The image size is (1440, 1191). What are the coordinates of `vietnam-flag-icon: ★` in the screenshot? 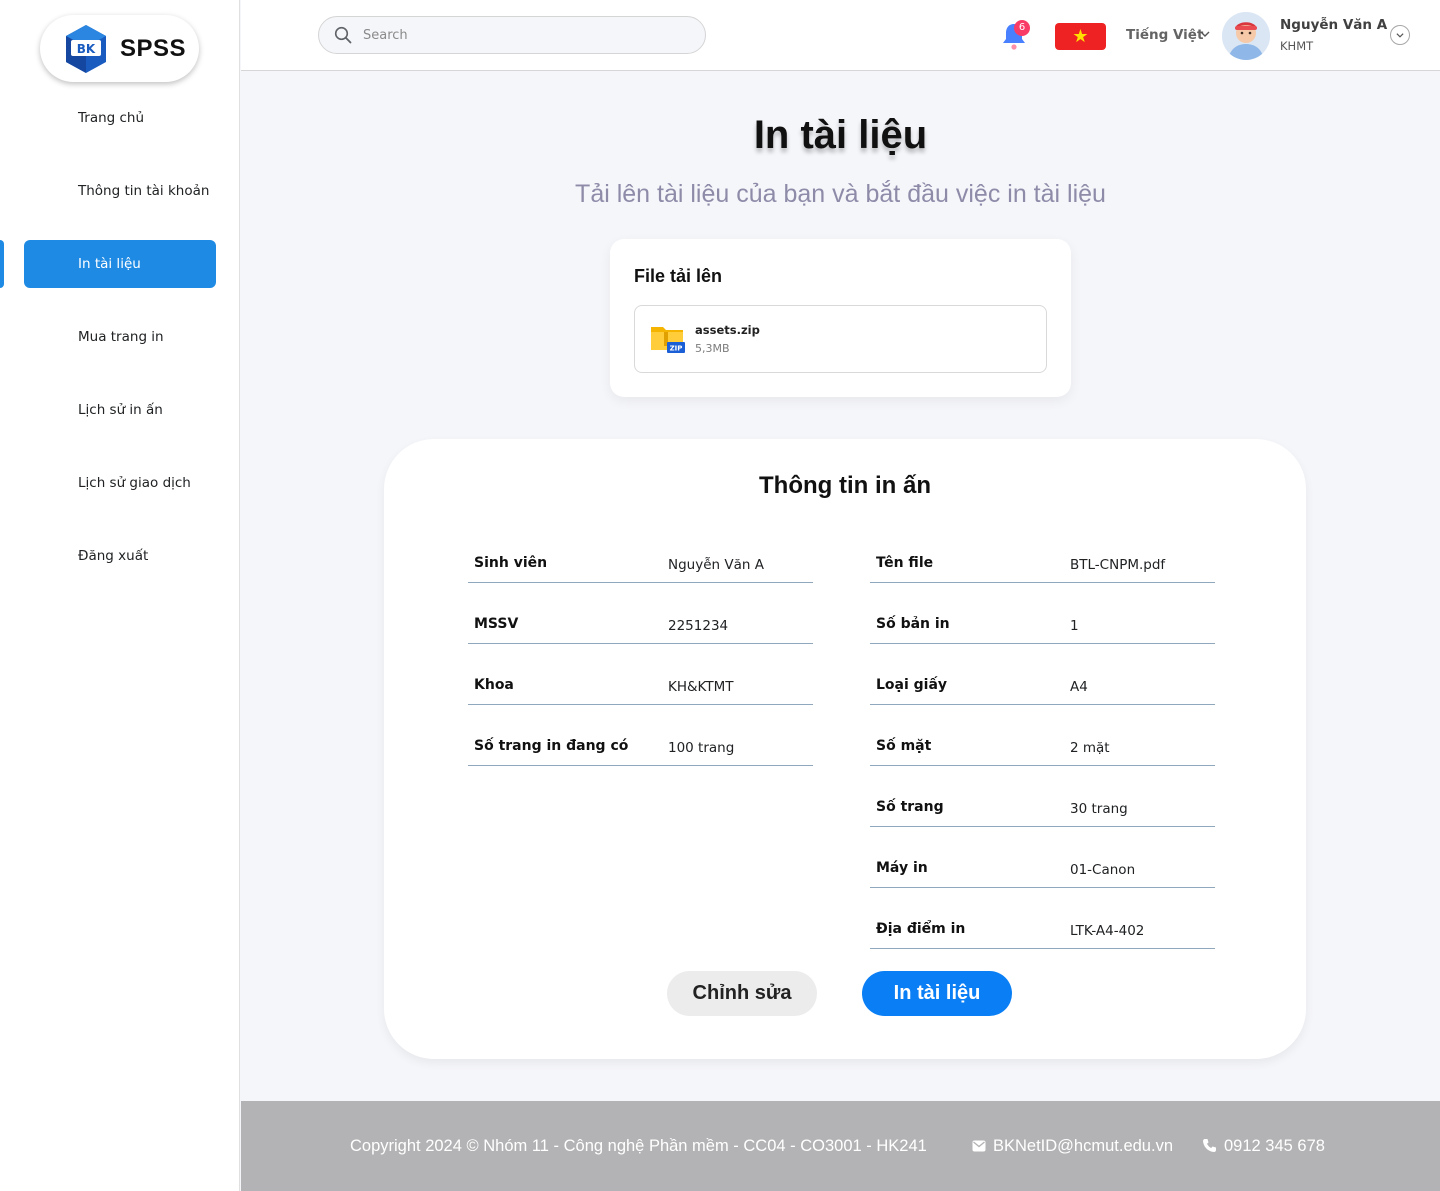 It's located at (1080, 36).